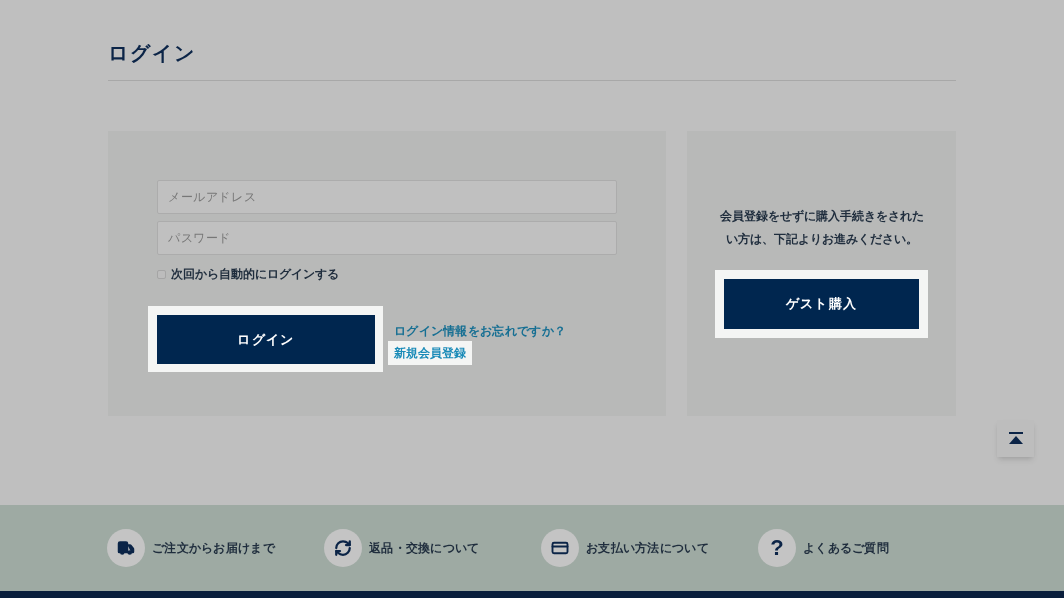 The height and width of the screenshot is (598, 1064). I want to click on password-field: パスワード, so click(387, 238).